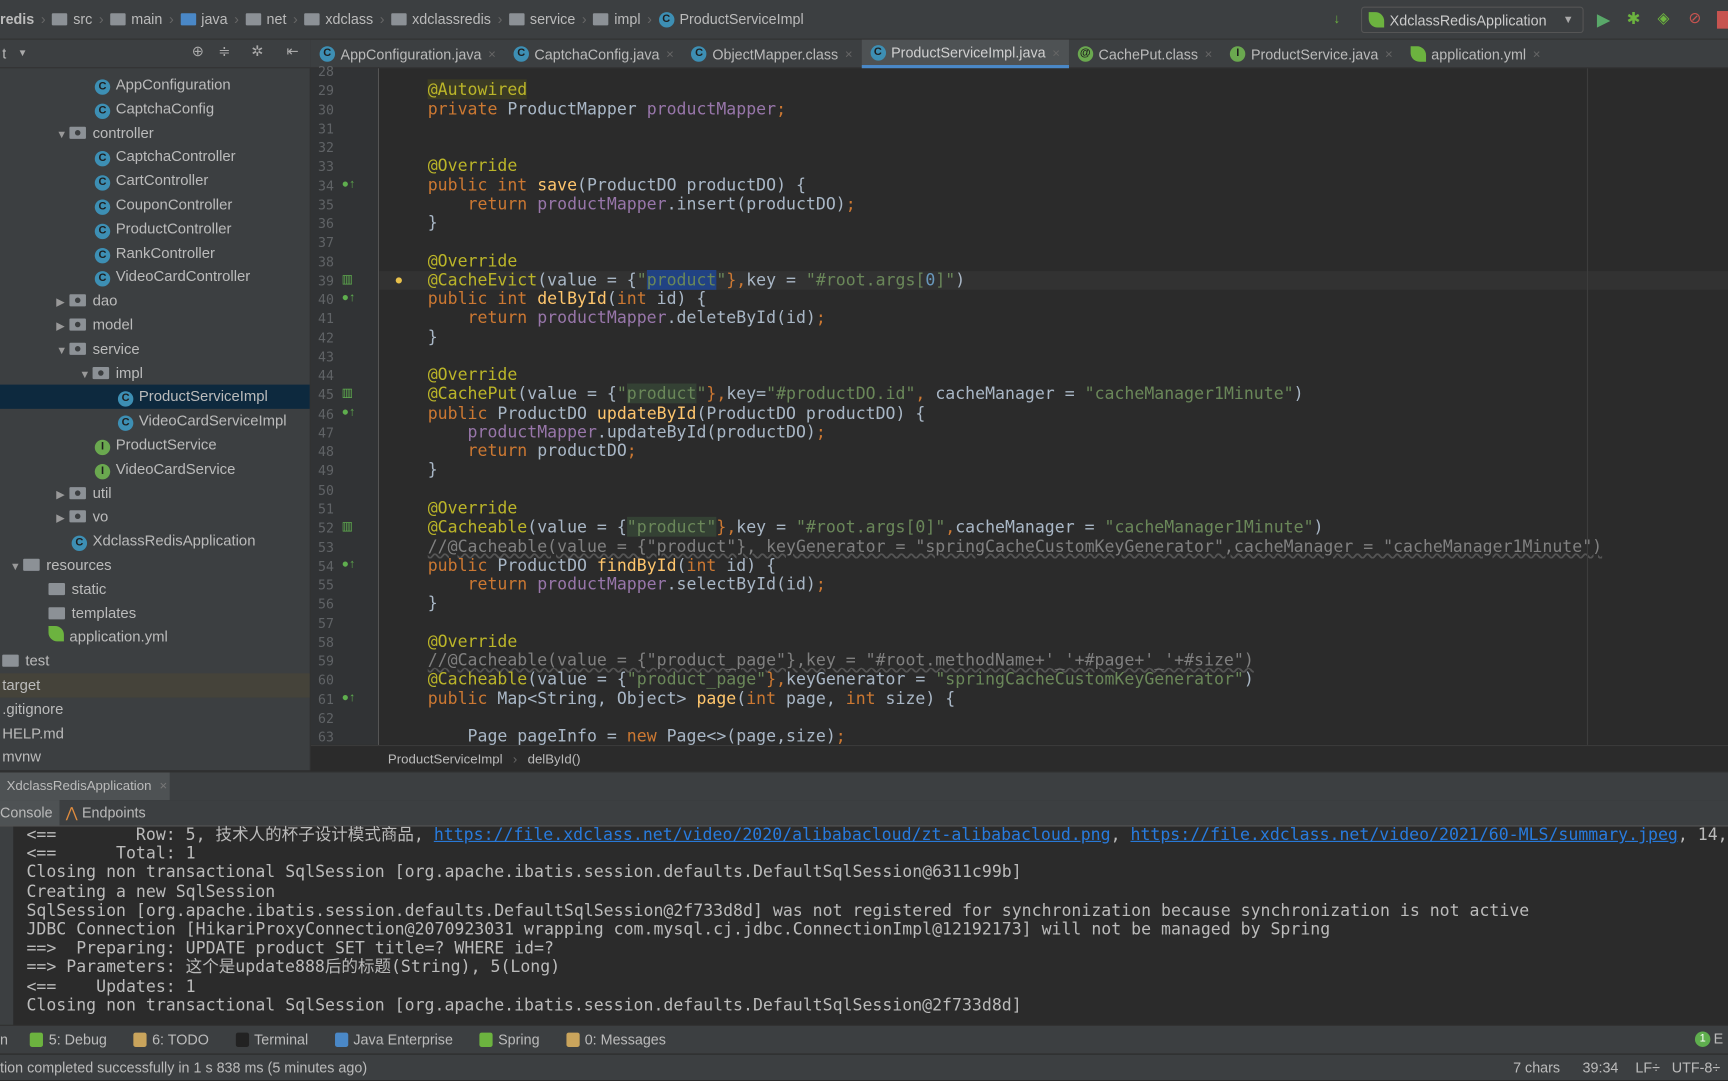  What do you see at coordinates (408, 54) in the screenshot?
I see `tab-appconfiguration-java: C AppConfiguration.java ×` at bounding box center [408, 54].